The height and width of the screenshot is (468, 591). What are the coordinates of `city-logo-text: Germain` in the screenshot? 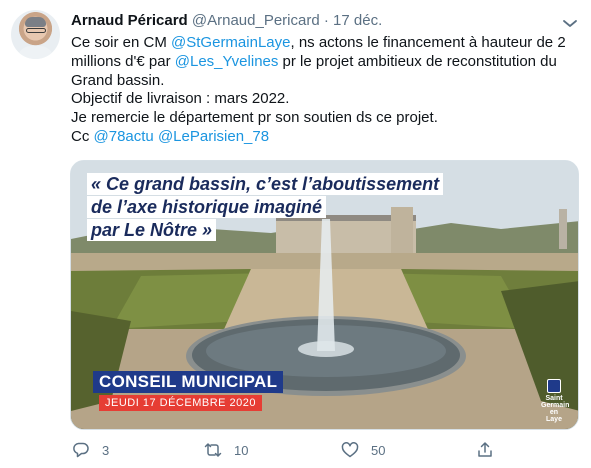 It's located at (555, 405).